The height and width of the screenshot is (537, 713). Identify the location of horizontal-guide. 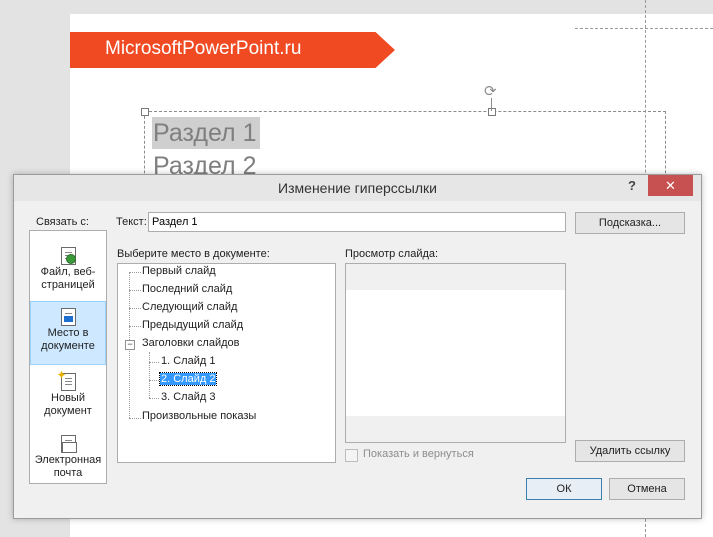
(644, 28).